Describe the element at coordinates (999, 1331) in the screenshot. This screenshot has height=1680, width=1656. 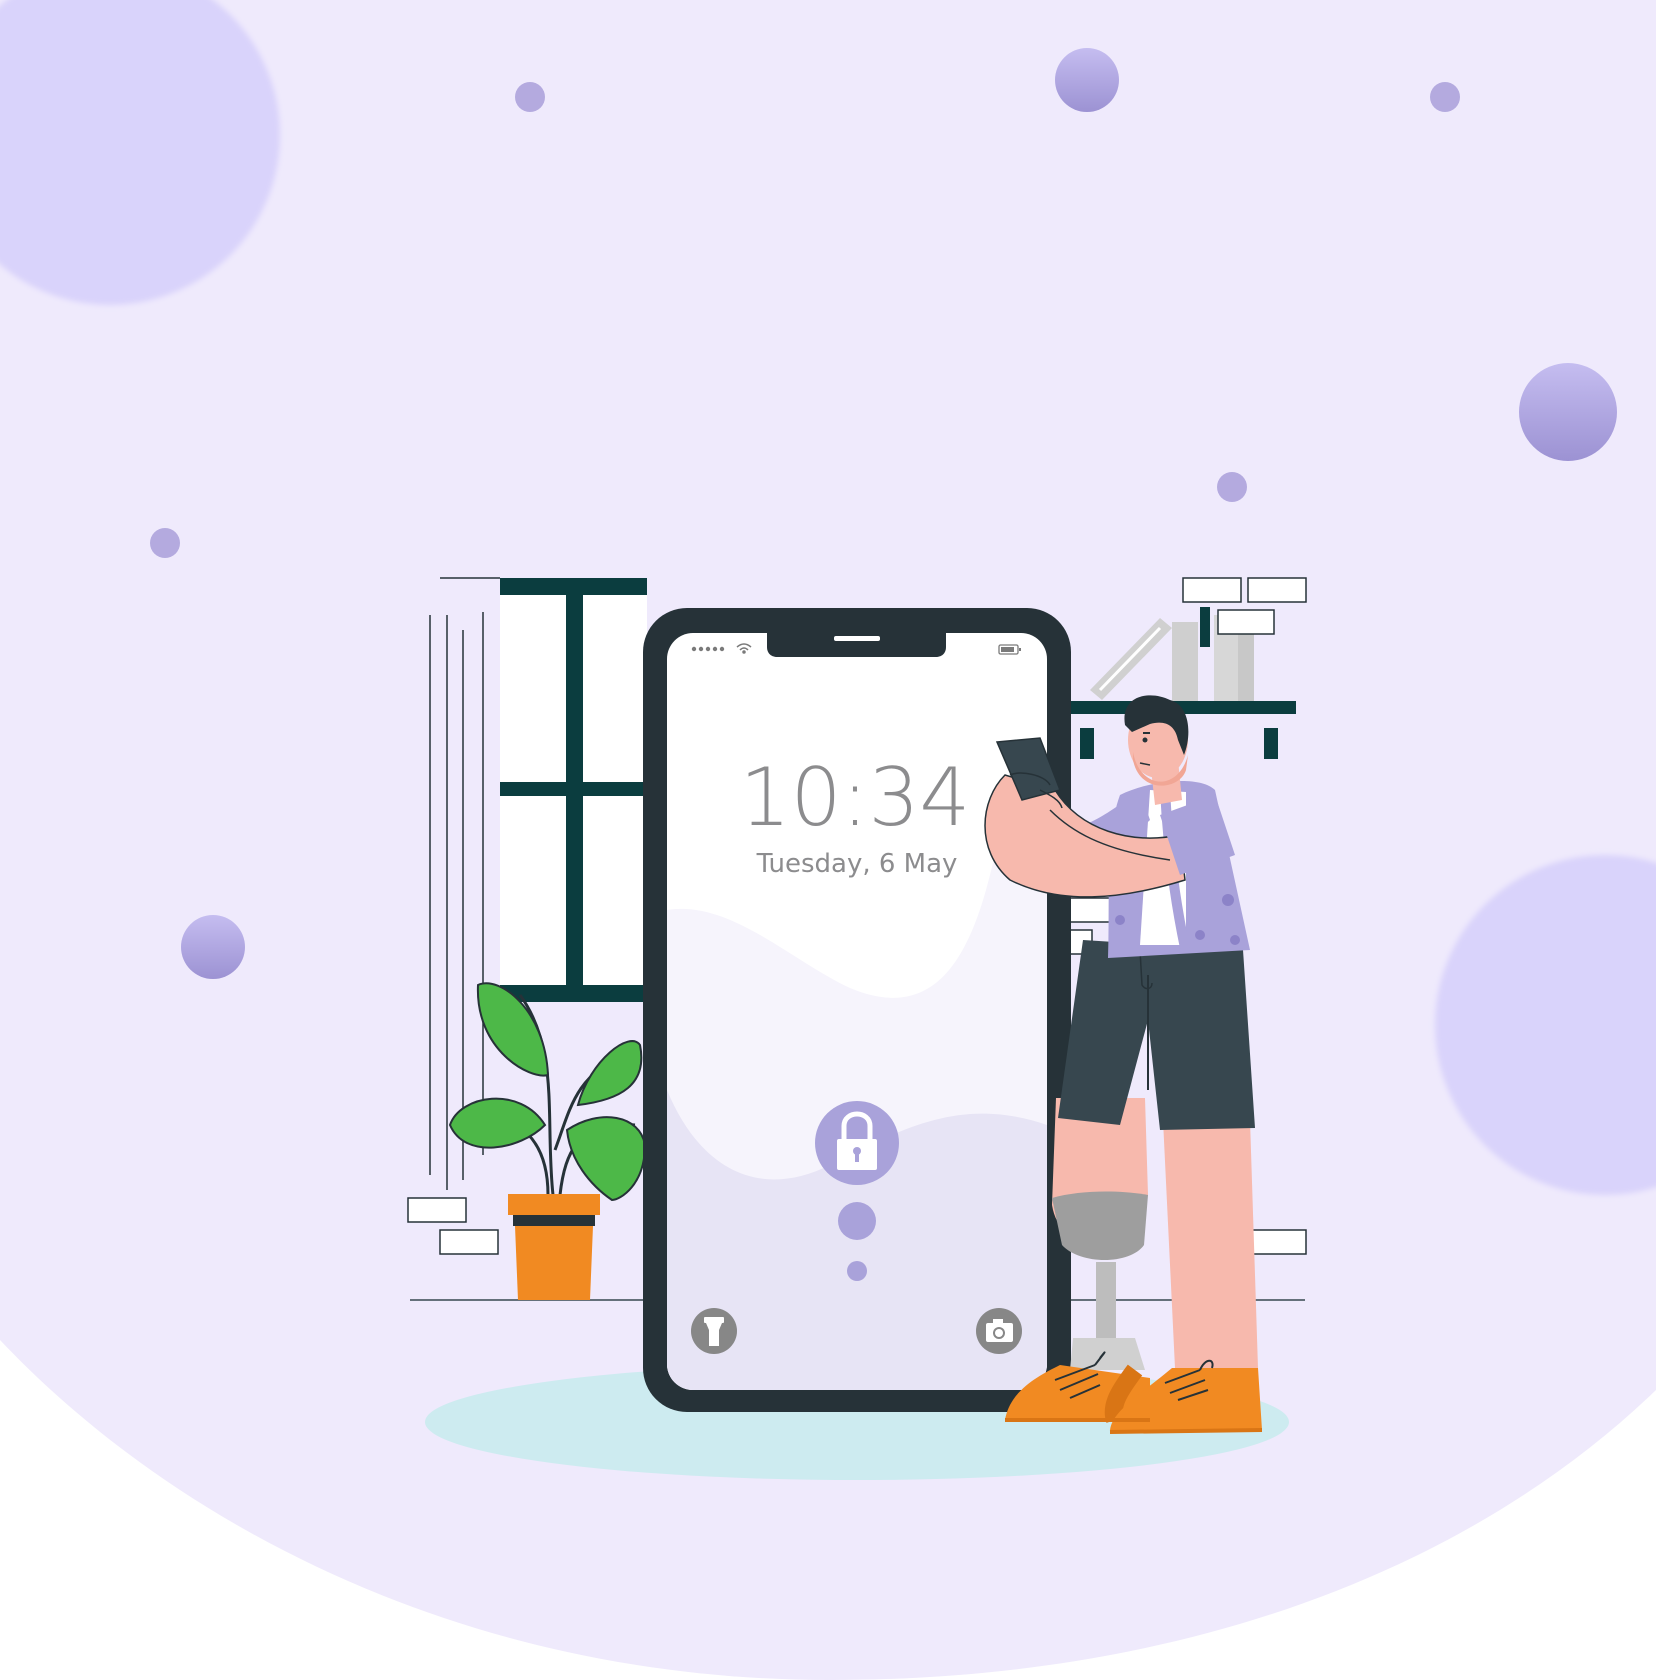
I see `camera-button` at that location.